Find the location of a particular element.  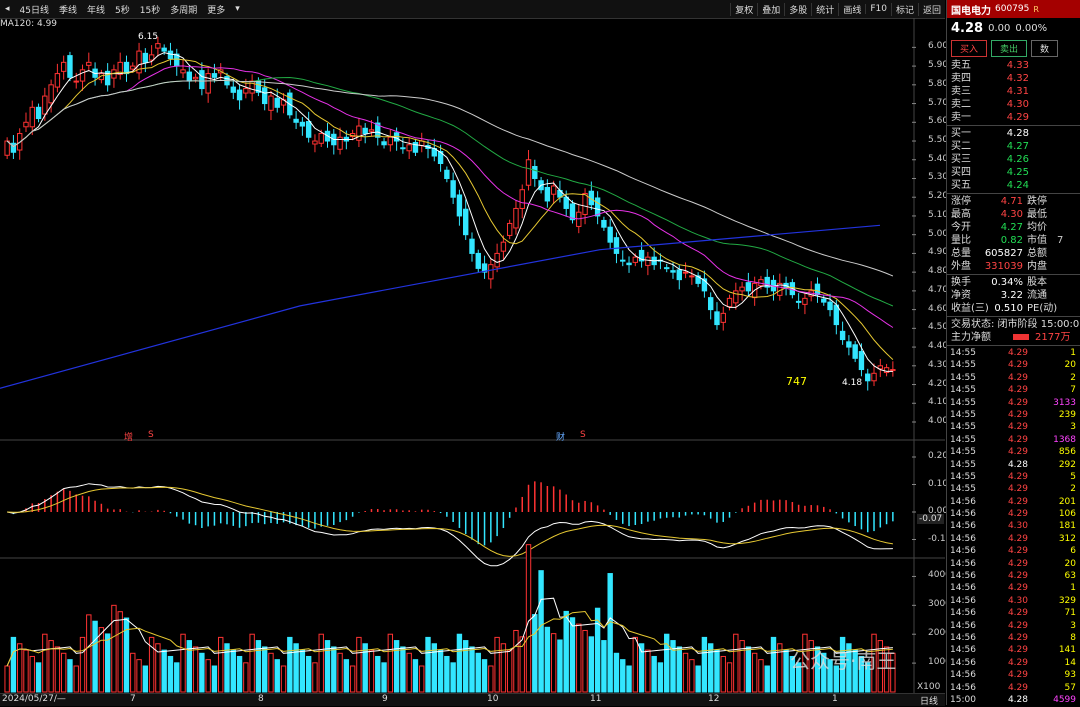

buy-order-row: 买四 4.25 is located at coordinates (1013, 172).